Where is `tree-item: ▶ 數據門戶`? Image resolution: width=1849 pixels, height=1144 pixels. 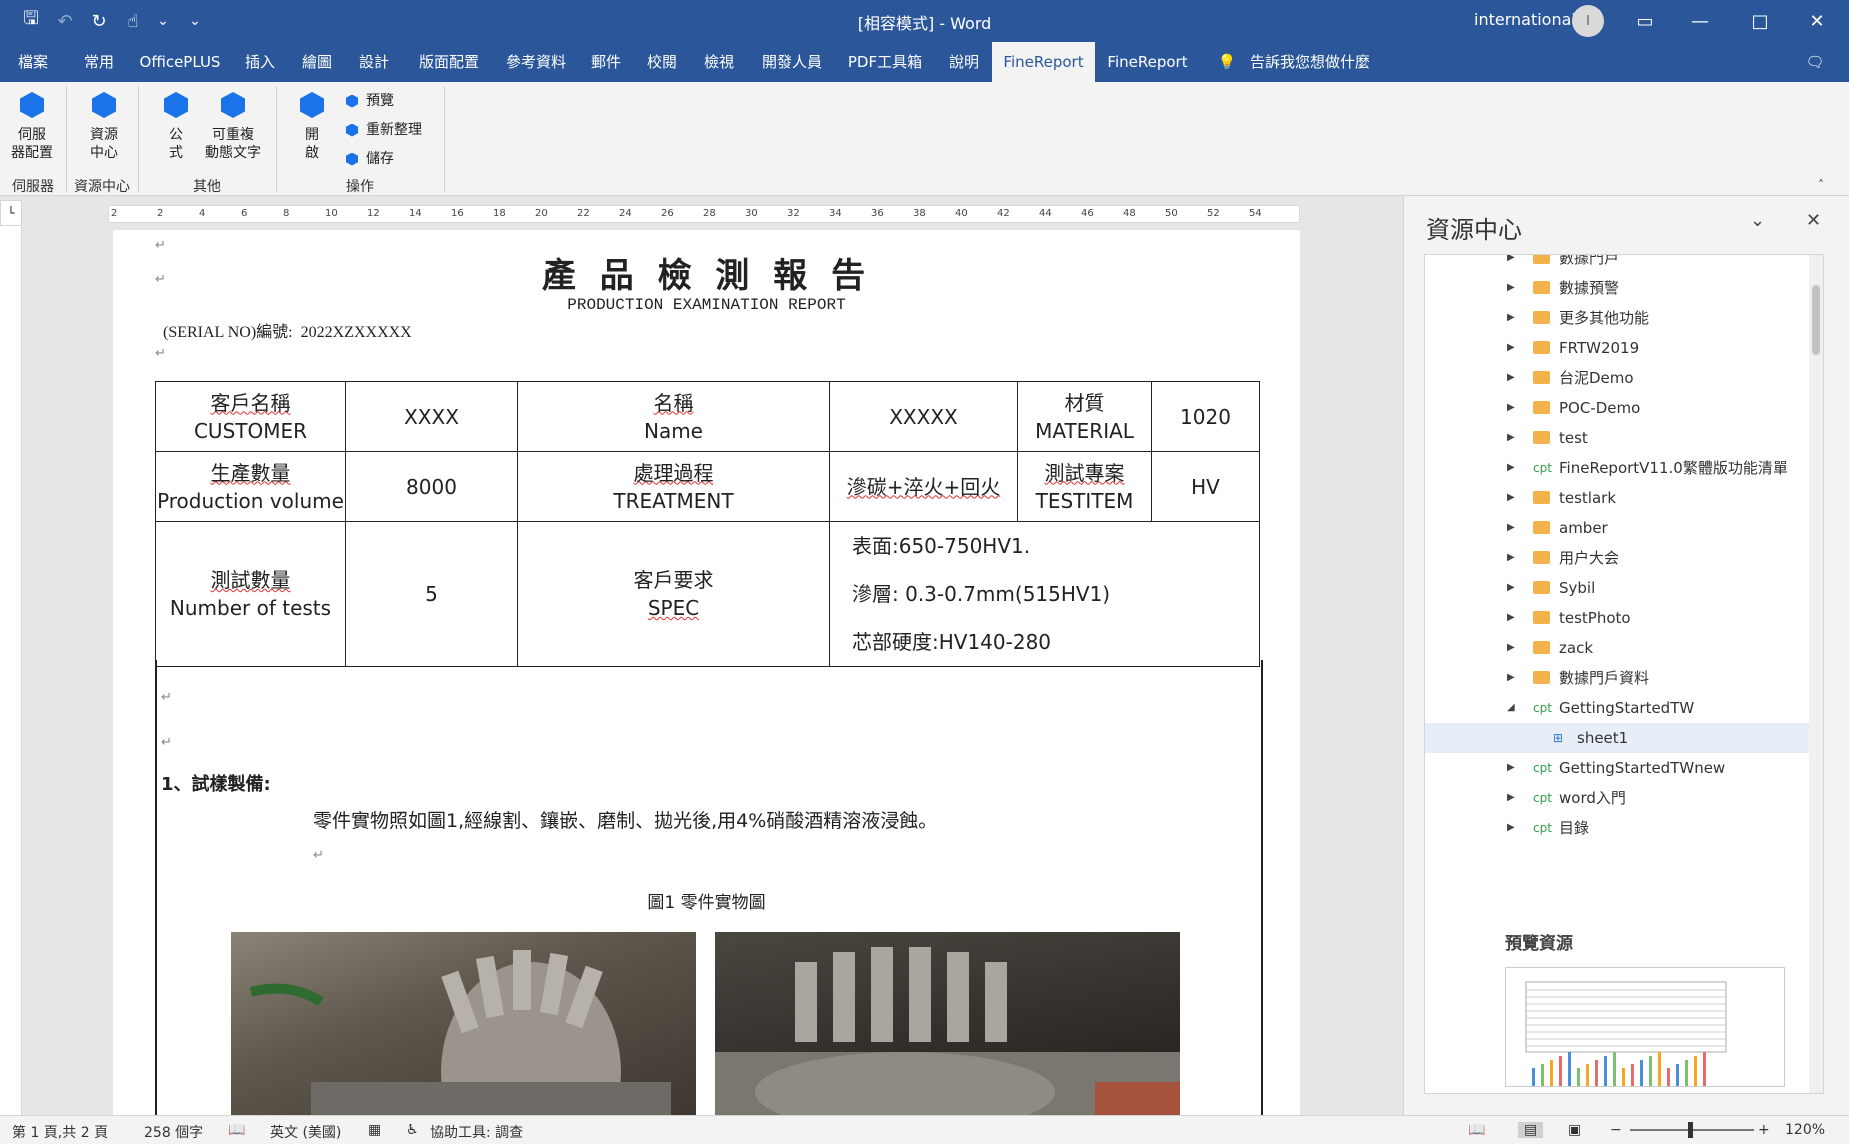
tree-item: ▶ 數據門戶 is located at coordinates (1623, 264).